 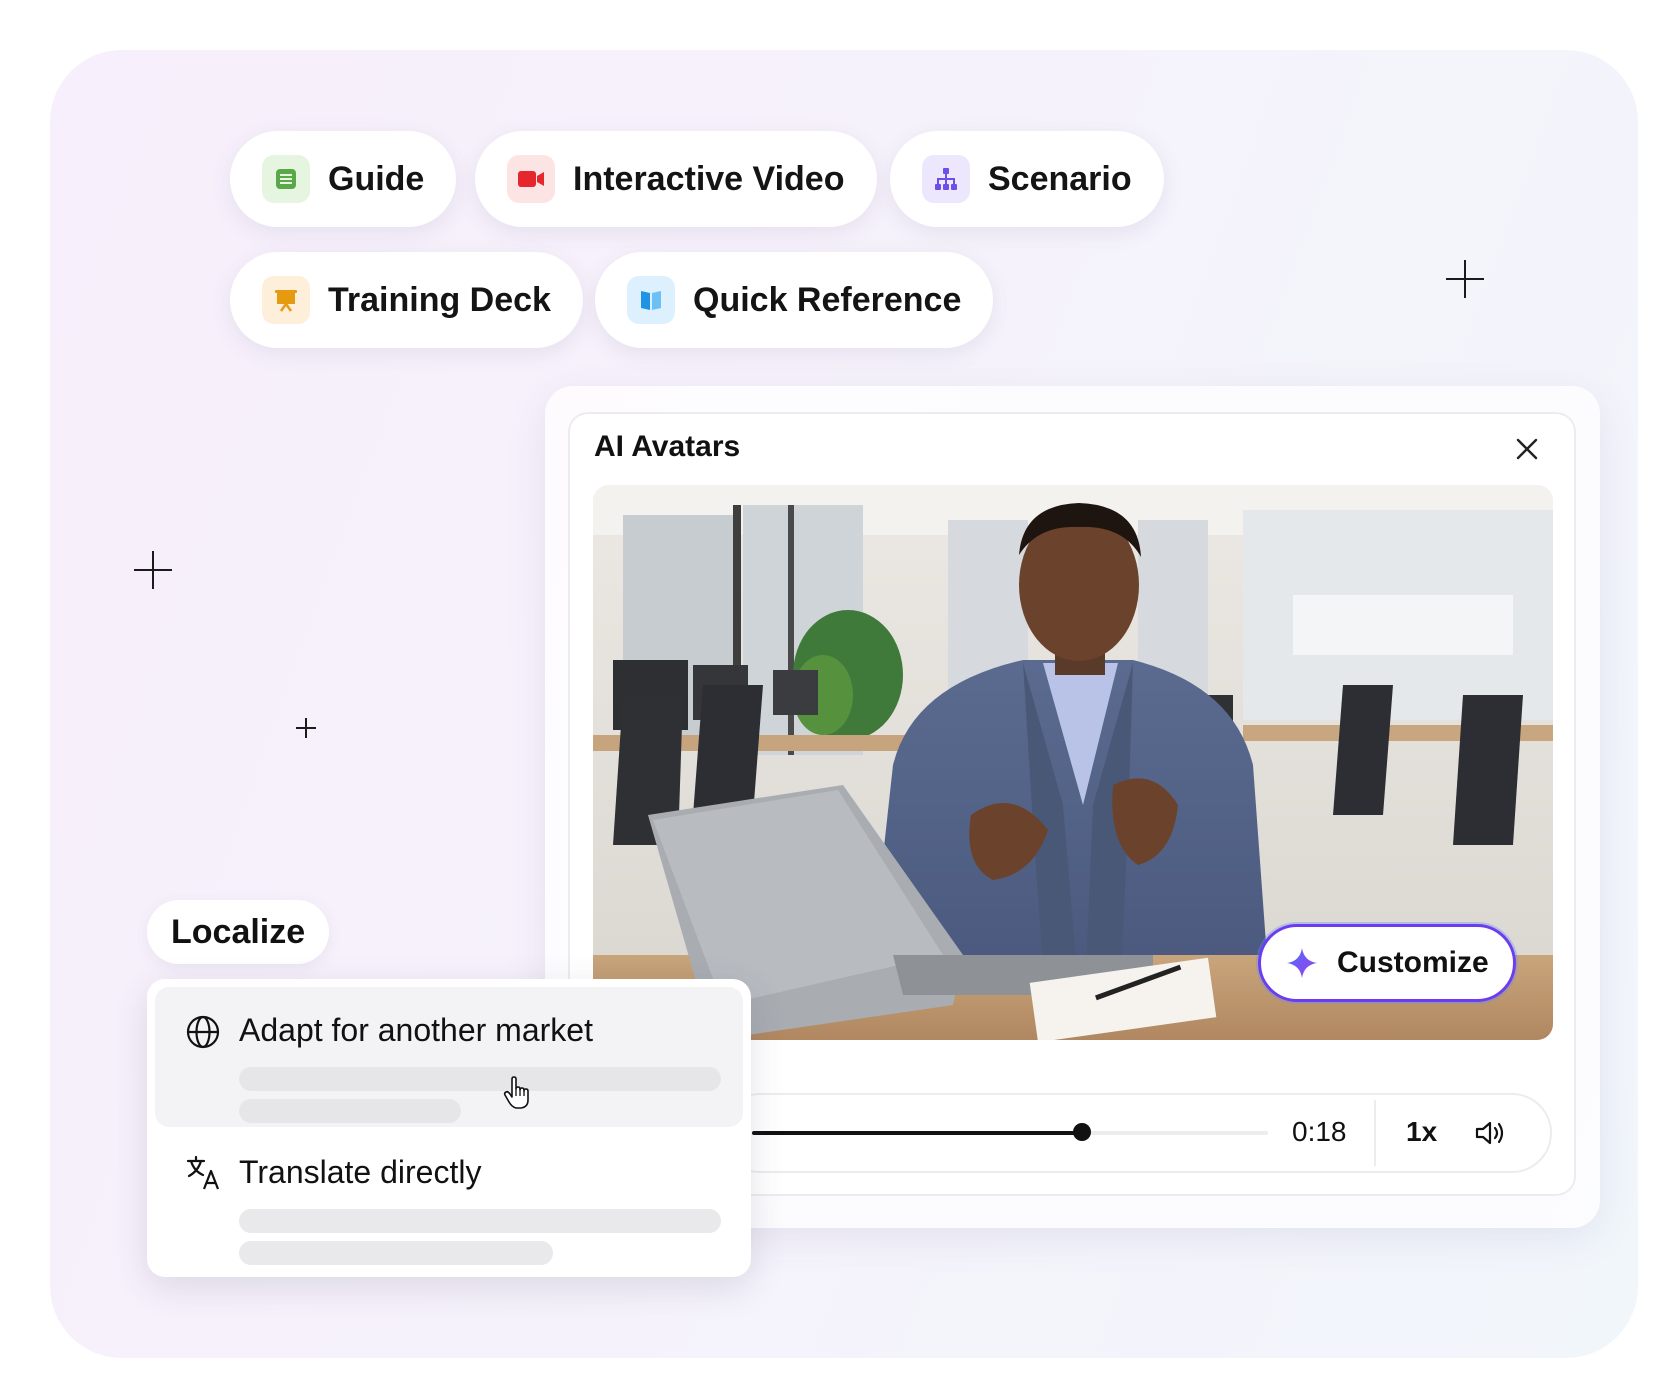 What do you see at coordinates (439, 299) in the screenshot?
I see `chip-label: Training Deck` at bounding box center [439, 299].